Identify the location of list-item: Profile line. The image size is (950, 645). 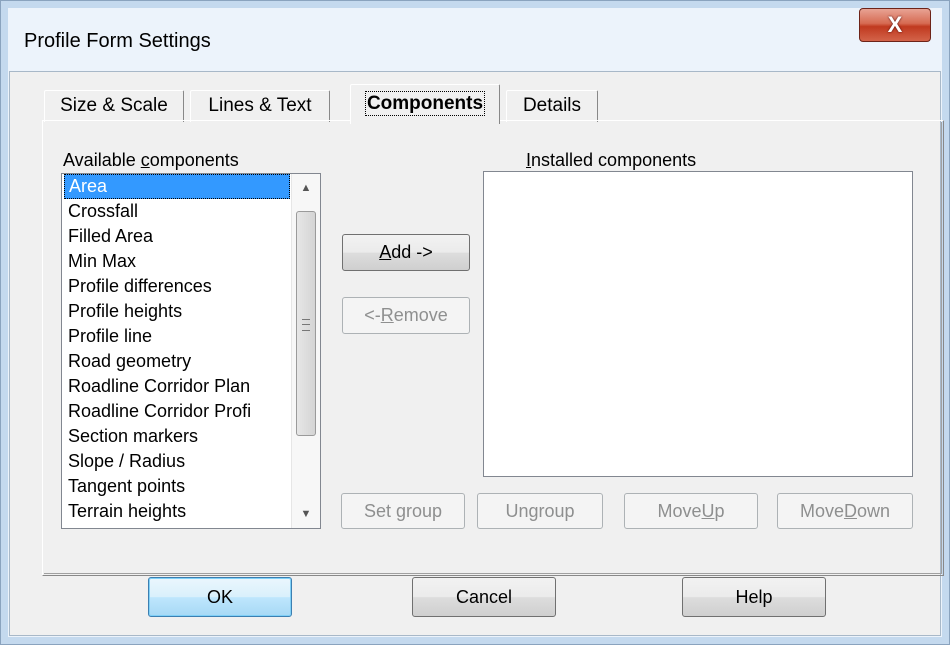
(177, 336).